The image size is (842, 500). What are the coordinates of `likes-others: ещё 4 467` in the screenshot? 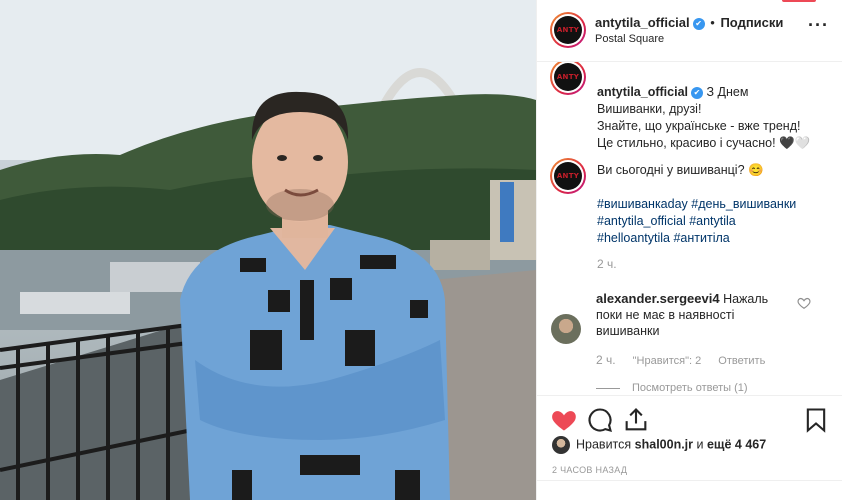 It's located at (736, 444).